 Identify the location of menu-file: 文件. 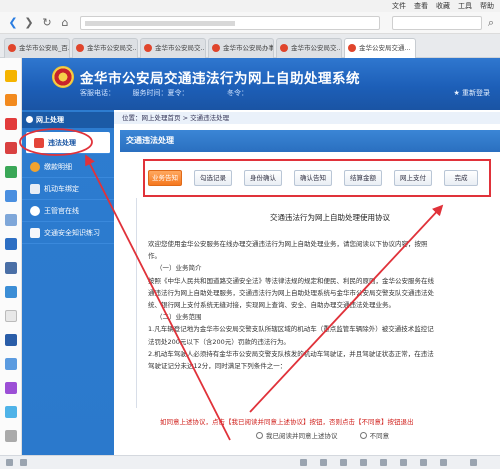
(399, 6).